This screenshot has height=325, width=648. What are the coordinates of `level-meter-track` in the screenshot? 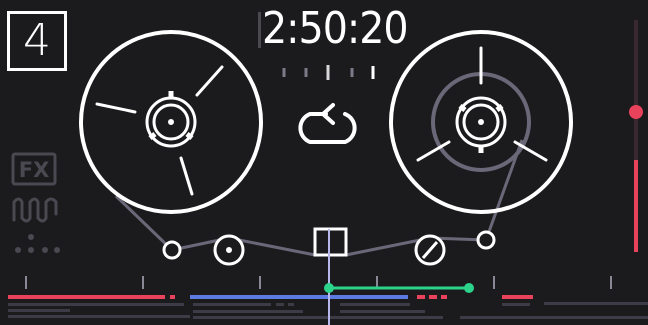 It's located at (636, 90).